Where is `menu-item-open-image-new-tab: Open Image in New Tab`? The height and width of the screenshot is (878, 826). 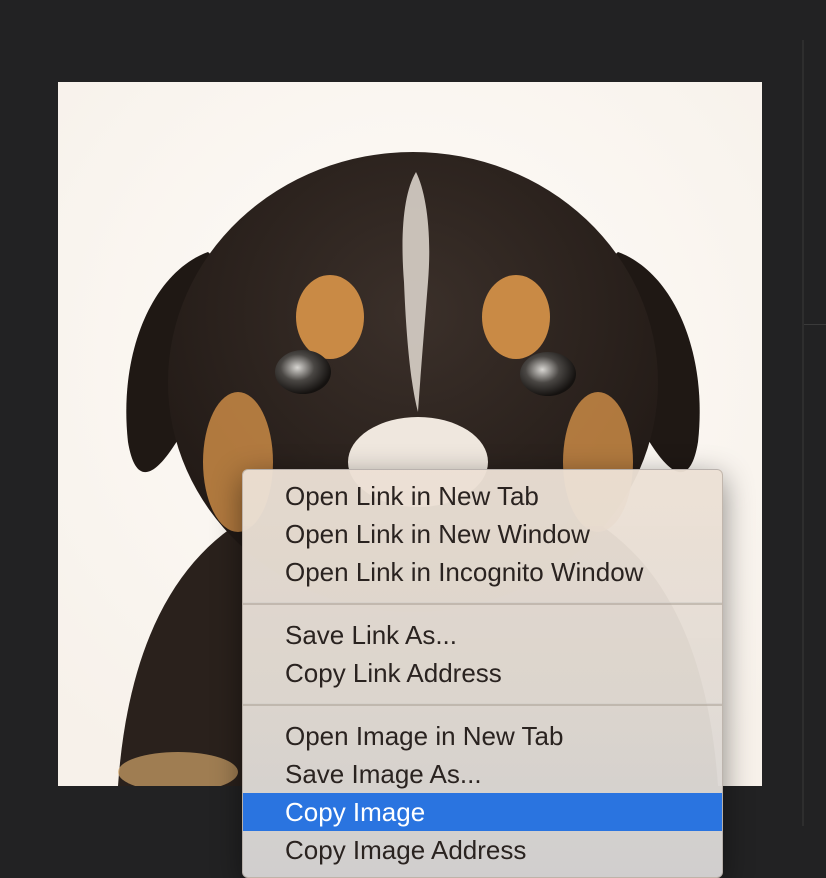 menu-item-open-image-new-tab: Open Image in New Tab is located at coordinates (482, 736).